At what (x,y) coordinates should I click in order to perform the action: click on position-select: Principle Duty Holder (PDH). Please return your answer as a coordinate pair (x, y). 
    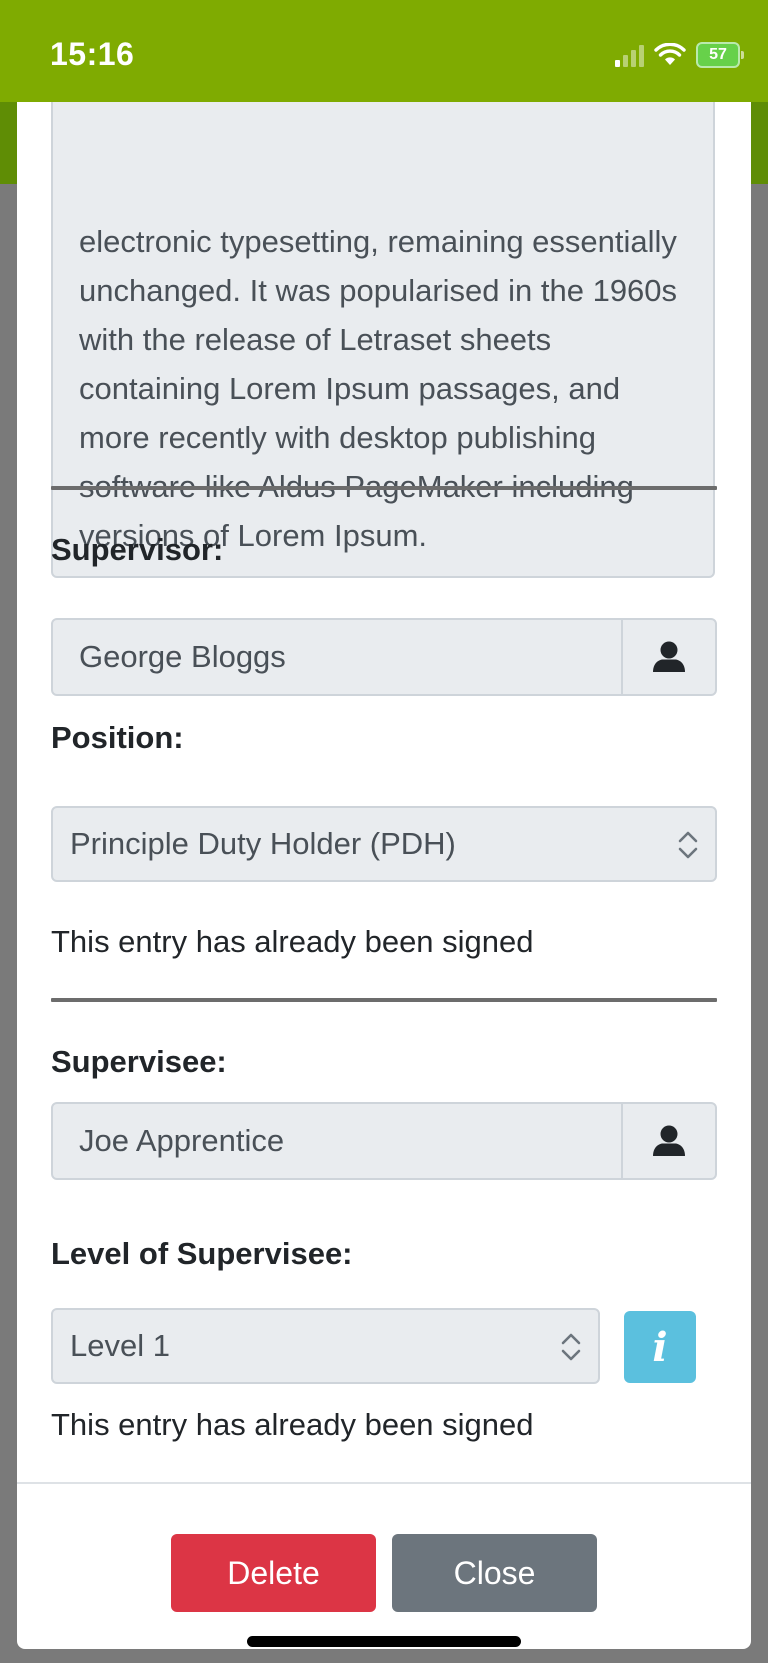
    Looking at the image, I should click on (384, 844).